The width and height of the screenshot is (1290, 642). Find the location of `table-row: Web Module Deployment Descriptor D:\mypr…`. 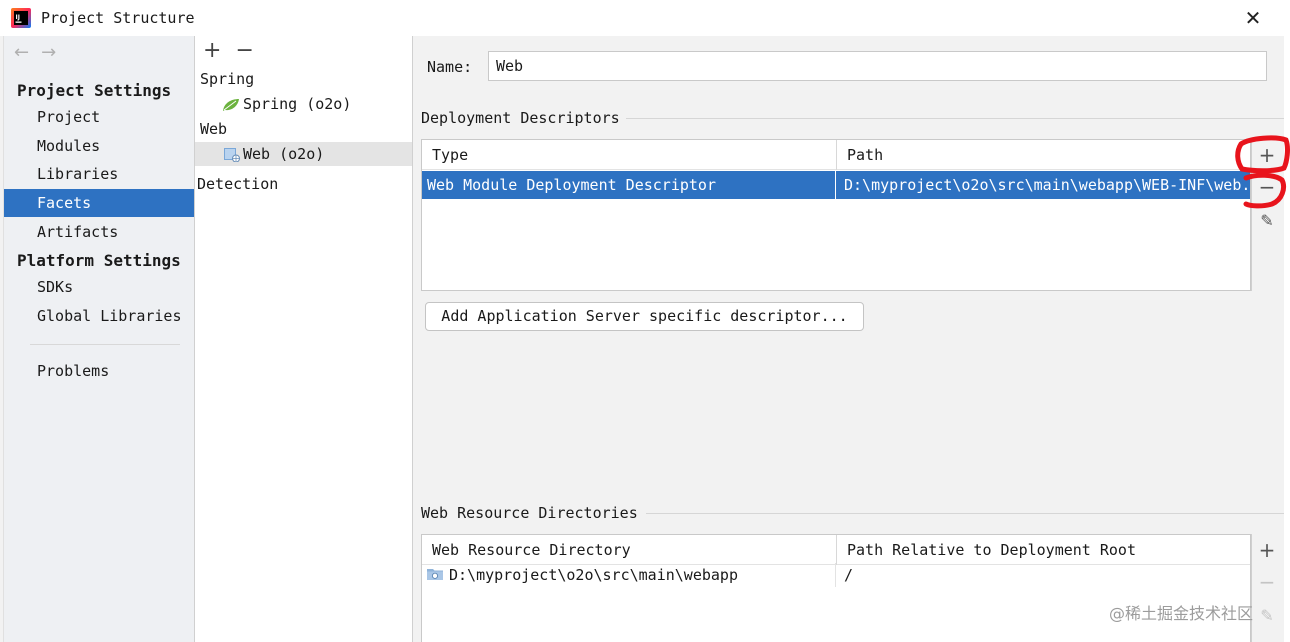

table-row: Web Module Deployment Descriptor D:\mypr… is located at coordinates (836, 185).